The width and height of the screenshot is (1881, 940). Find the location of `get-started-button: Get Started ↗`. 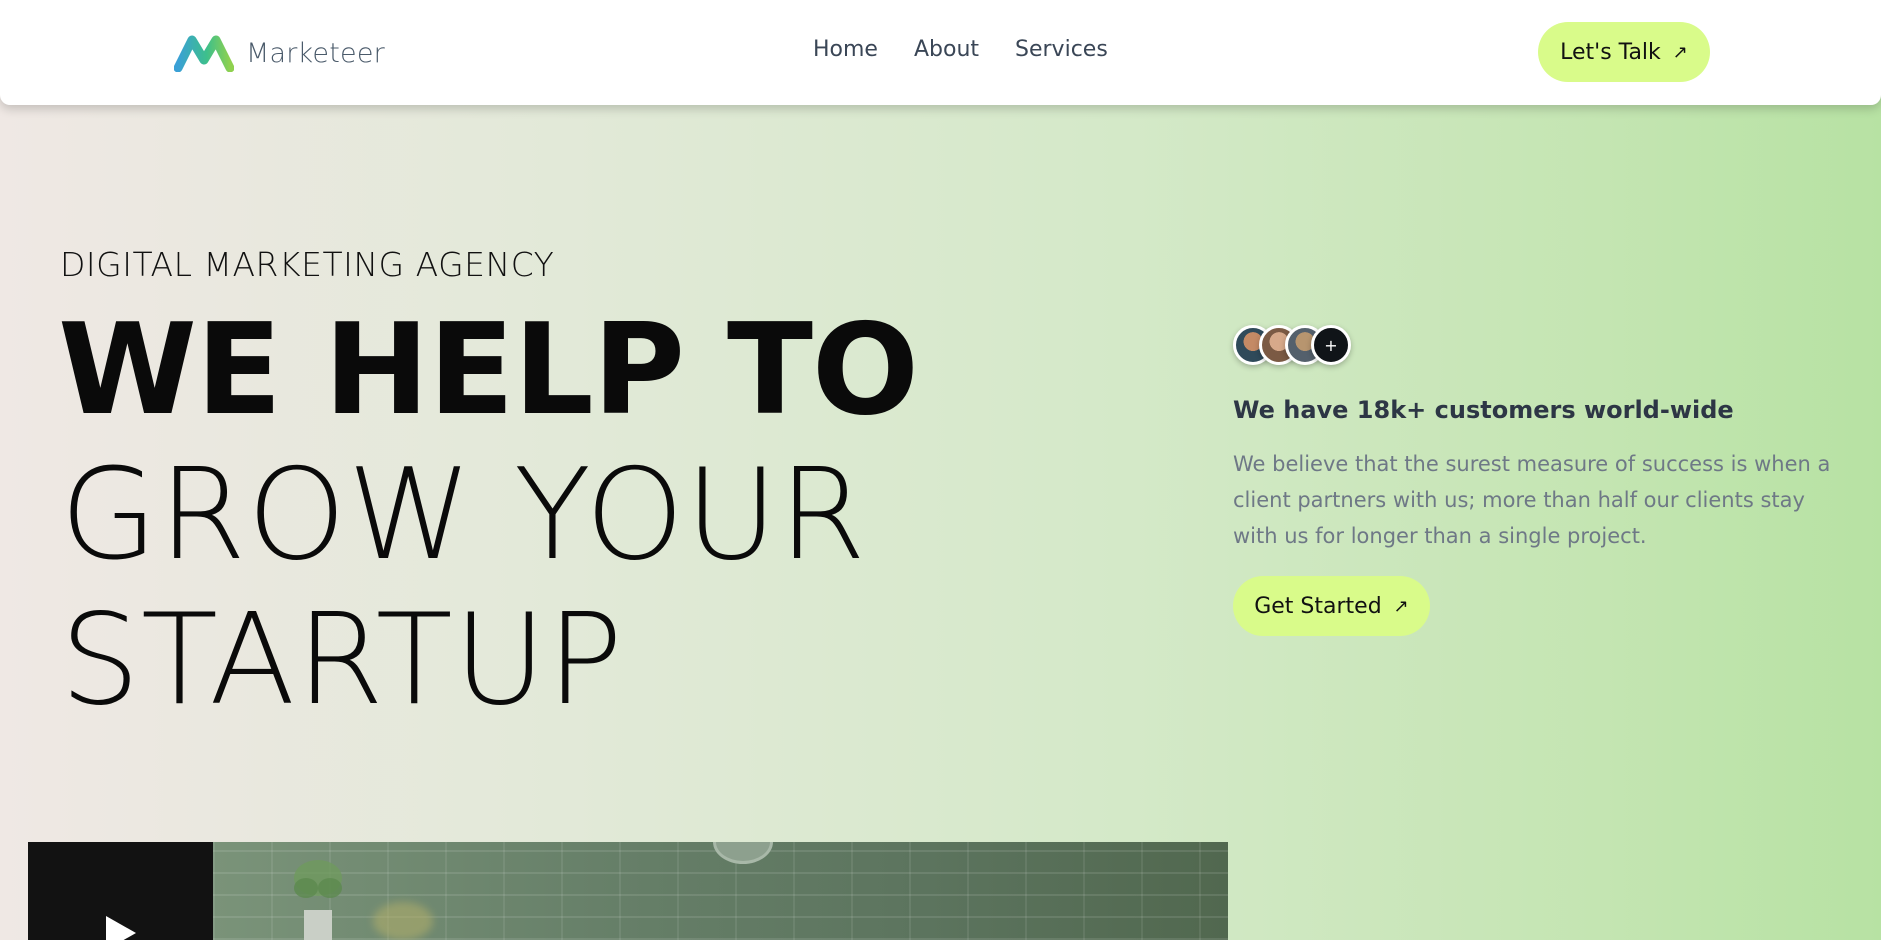

get-started-button: Get Started ↗ is located at coordinates (1331, 606).